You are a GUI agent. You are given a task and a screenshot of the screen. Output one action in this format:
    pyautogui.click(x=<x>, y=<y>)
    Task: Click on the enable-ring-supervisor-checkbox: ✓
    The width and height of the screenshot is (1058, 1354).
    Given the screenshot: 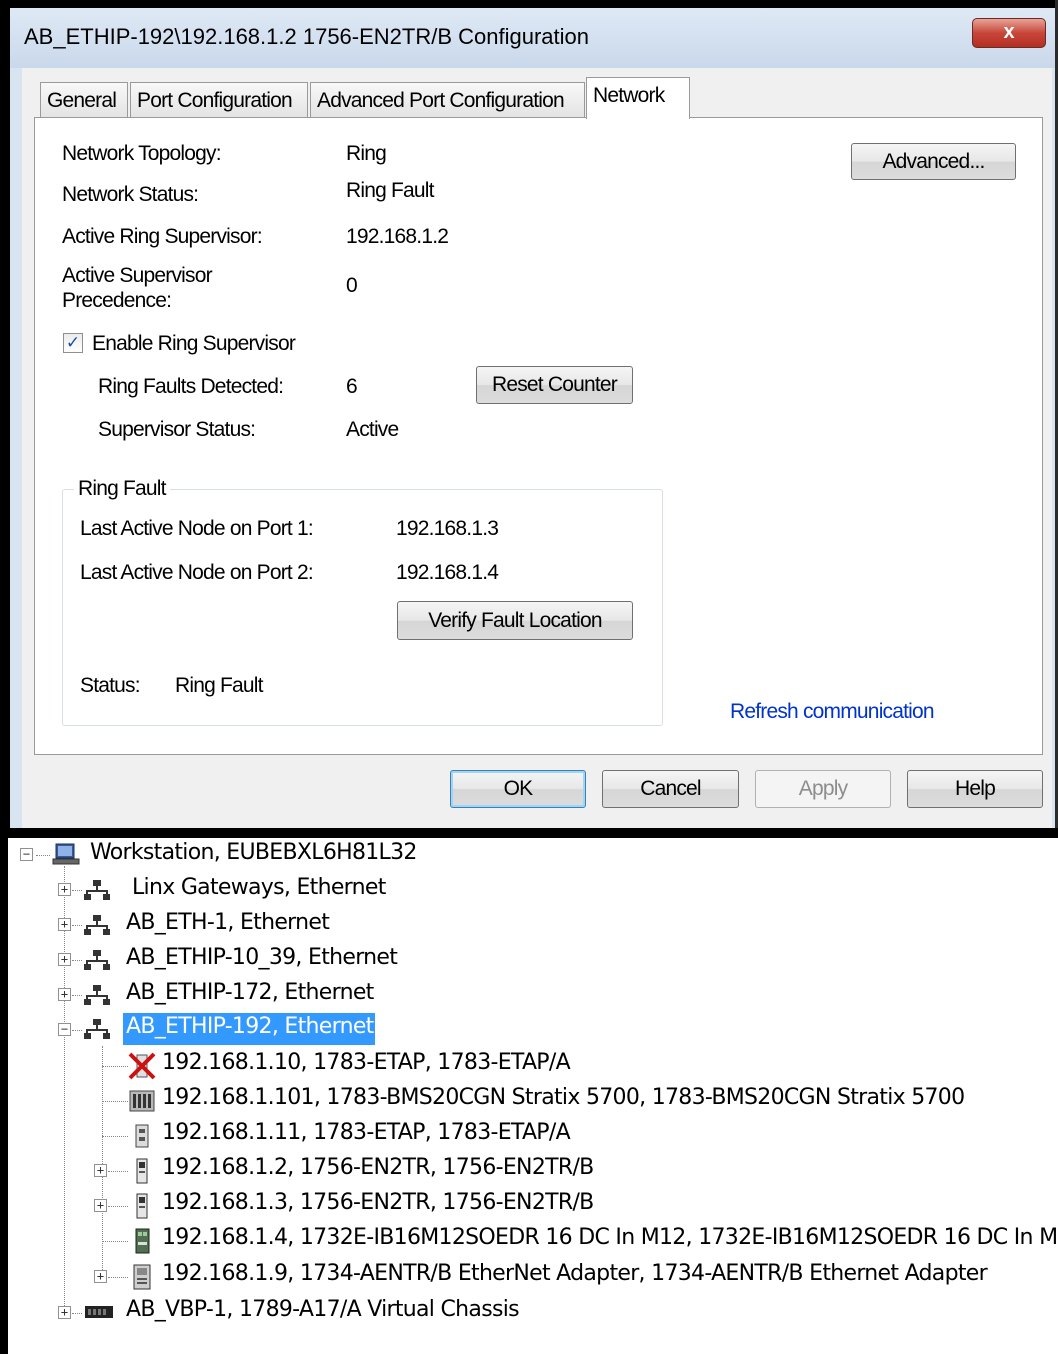 What is the action you would take?
    pyautogui.click(x=73, y=343)
    